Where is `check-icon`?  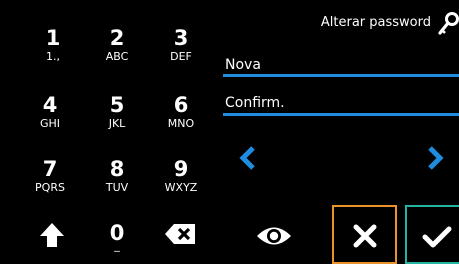 check-icon is located at coordinates (437, 237).